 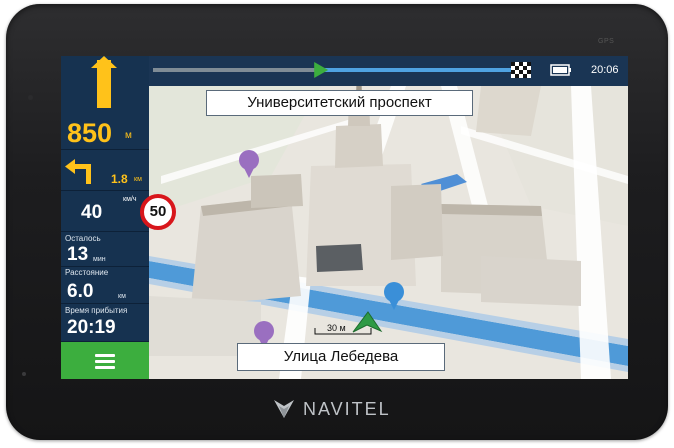 What do you see at coordinates (90, 133) in the screenshot?
I see `maneuver-distance: 850` at bounding box center [90, 133].